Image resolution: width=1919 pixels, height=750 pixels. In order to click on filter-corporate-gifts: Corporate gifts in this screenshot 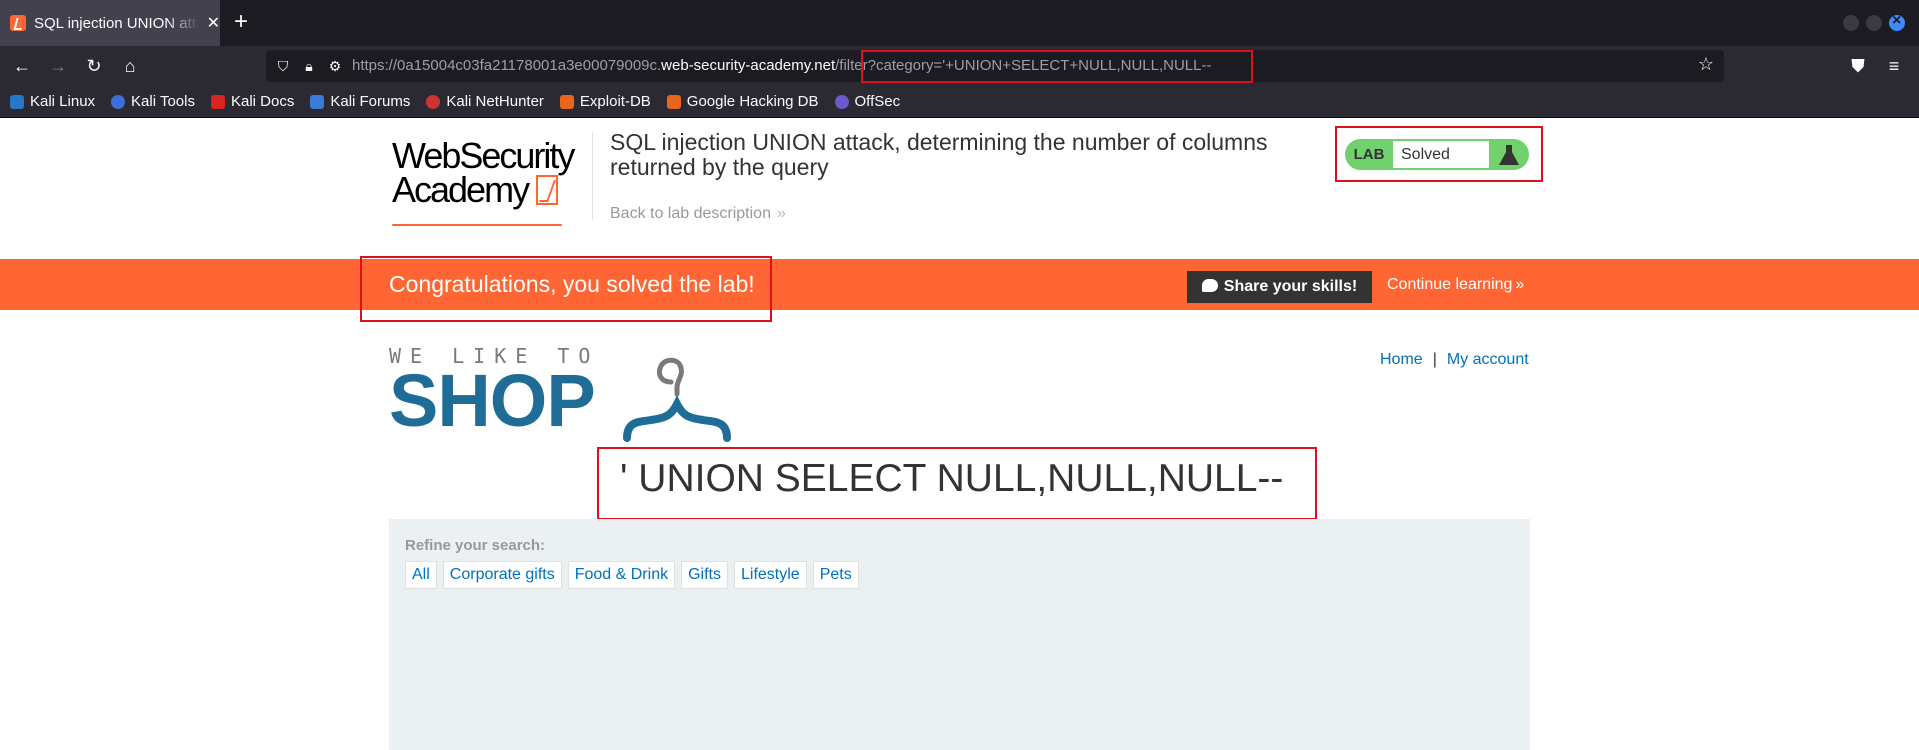, I will do `click(502, 575)`.